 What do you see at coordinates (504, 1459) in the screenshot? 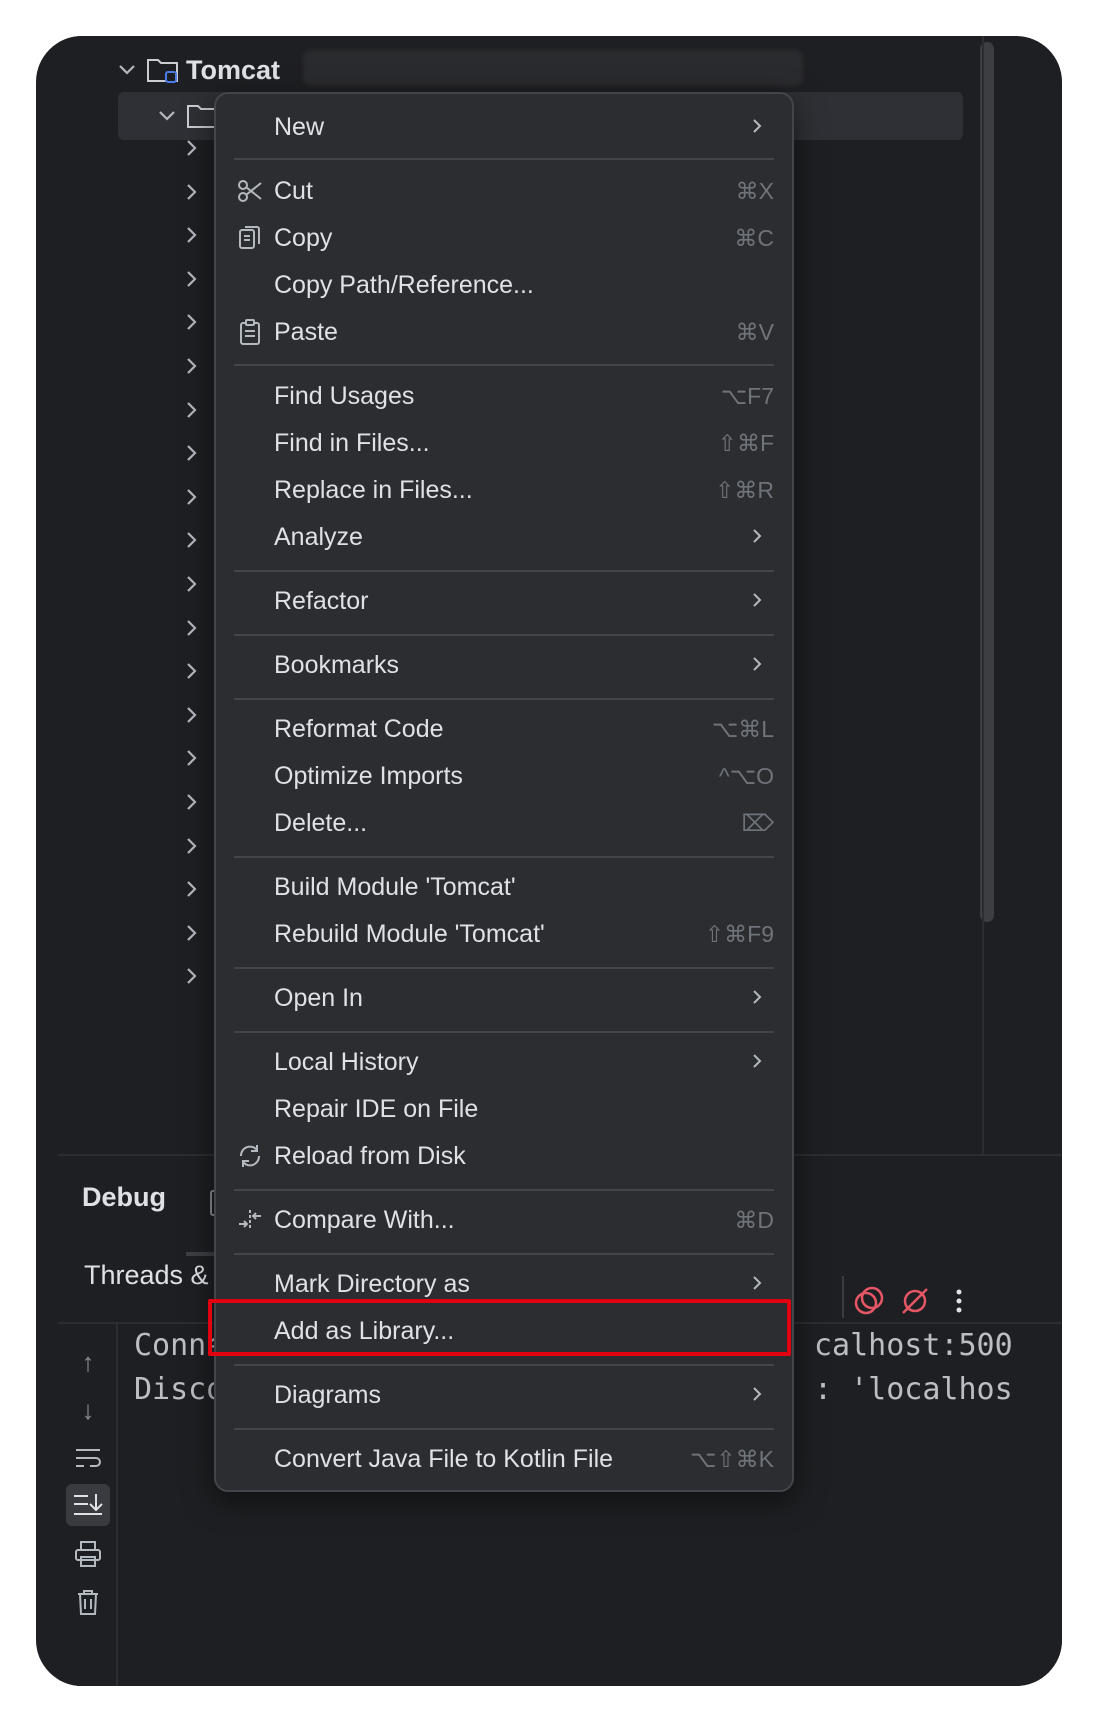
I see `menu-item-convert-java-file-to-kotlin-file: Convert Java File to Kotlin File ⌥⇧⌘K` at bounding box center [504, 1459].